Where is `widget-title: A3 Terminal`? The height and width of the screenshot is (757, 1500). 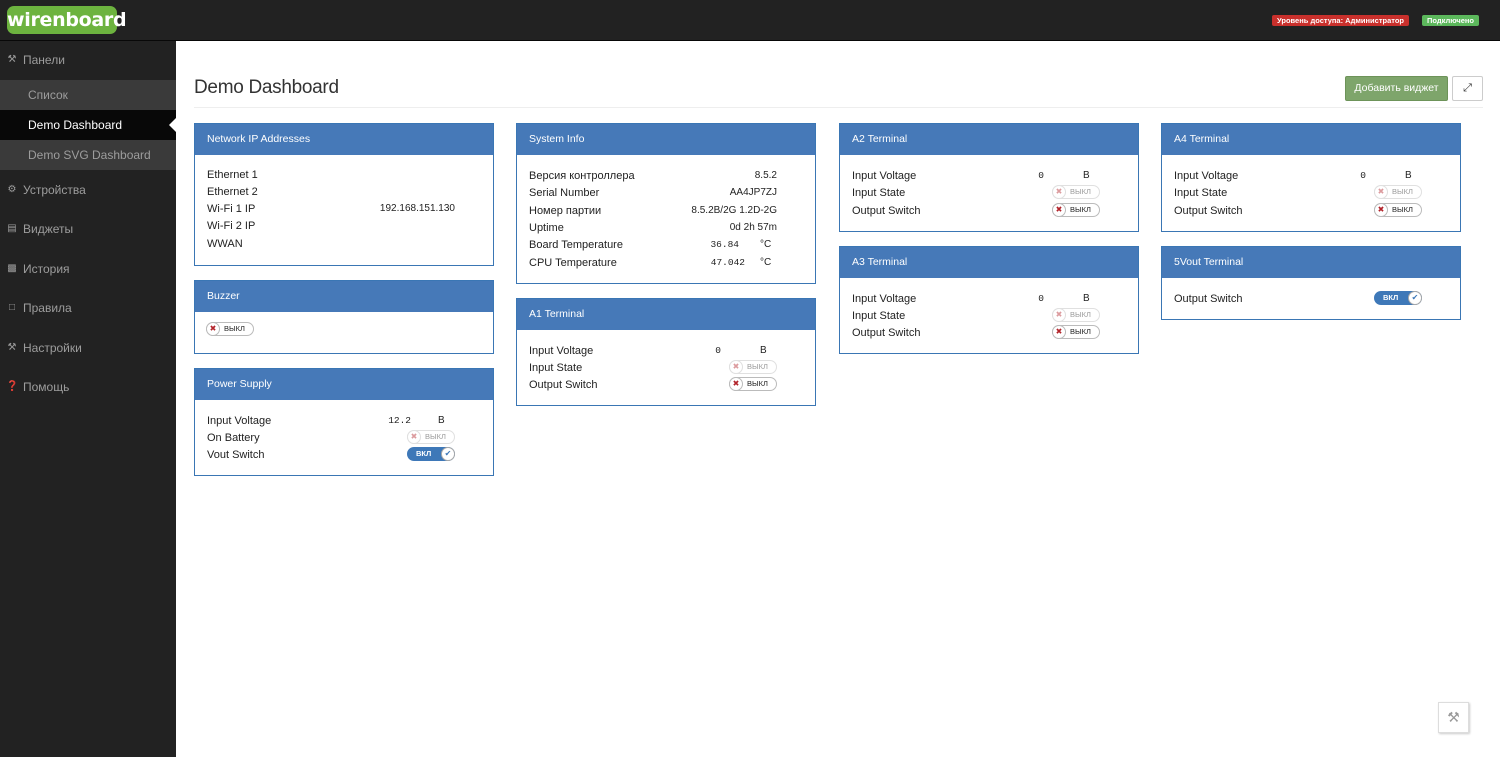 widget-title: A3 Terminal is located at coordinates (989, 262).